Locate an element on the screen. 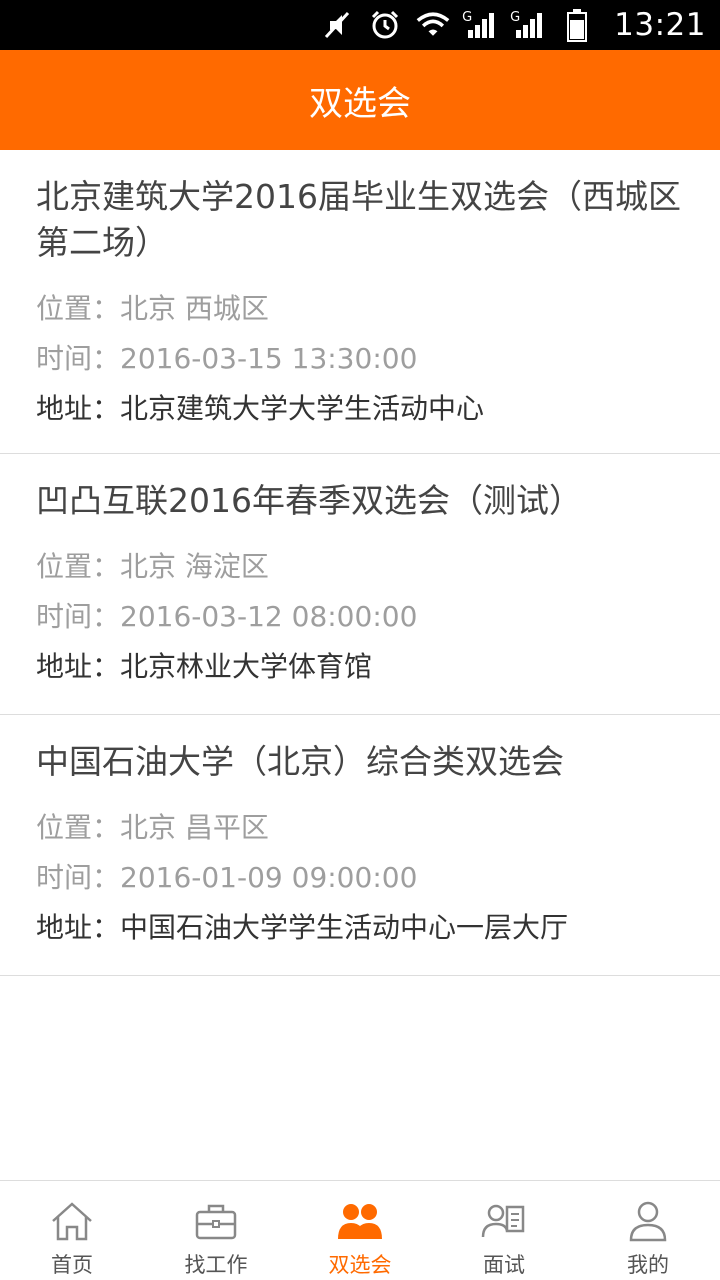 This screenshot has height=1280, width=720. bottom-nav: 首页 找工作 双选会 面试 我的 is located at coordinates (360, 1230).